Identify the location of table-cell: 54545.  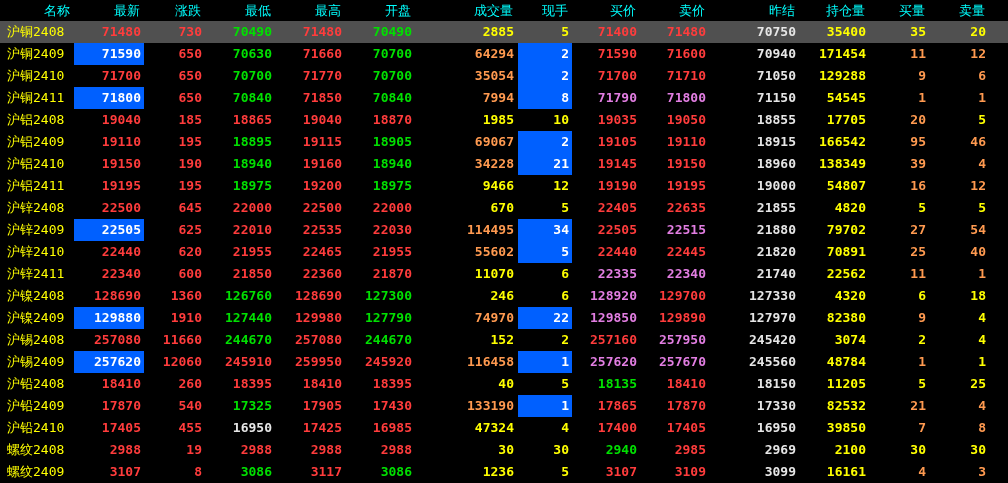
(846, 98).